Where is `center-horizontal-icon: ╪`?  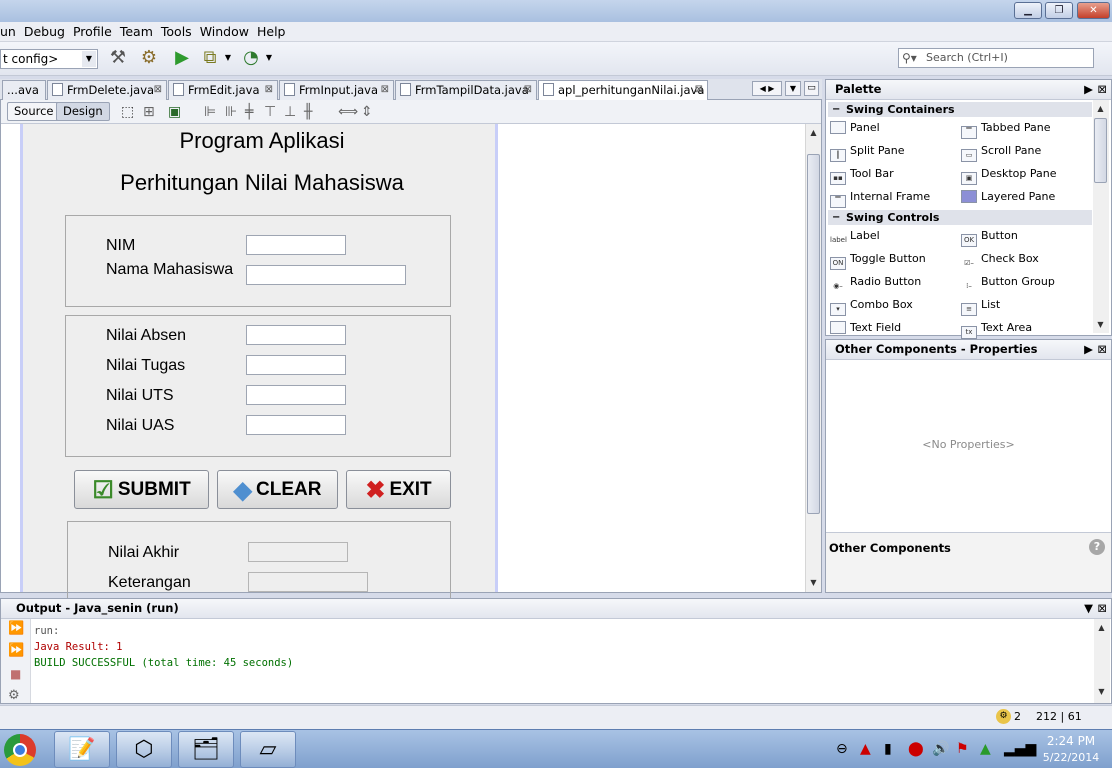 center-horizontal-icon: ╪ is located at coordinates (249, 112).